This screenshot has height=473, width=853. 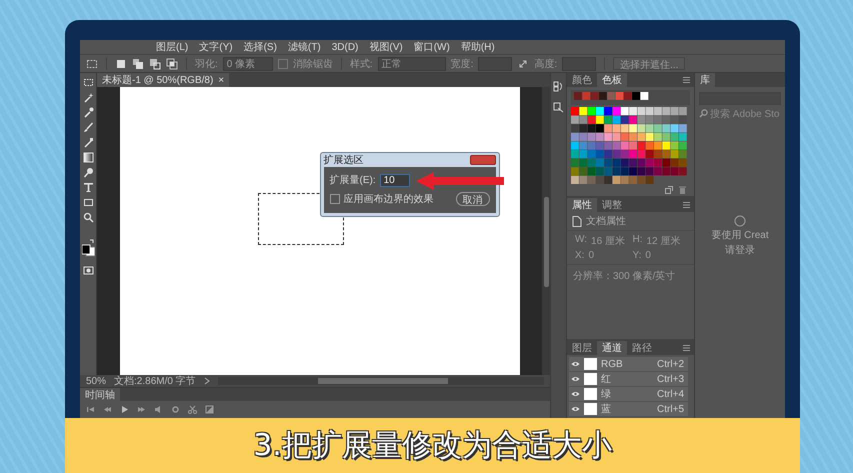 I want to click on close-button: ×, so click(x=221, y=80).